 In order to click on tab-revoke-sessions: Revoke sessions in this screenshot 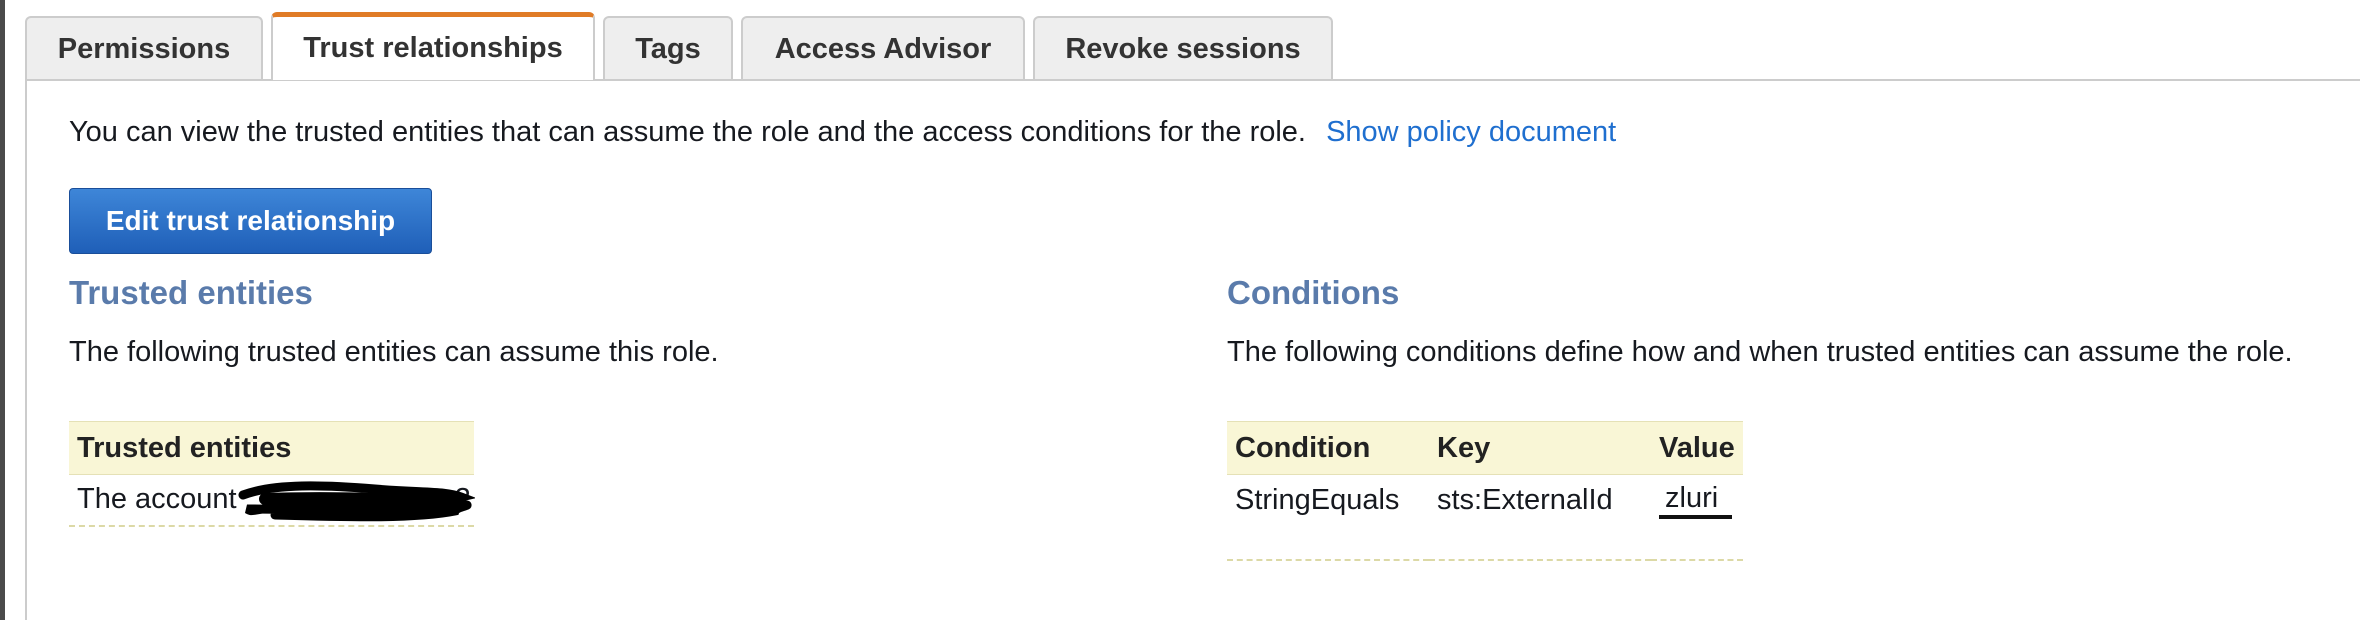, I will do `click(1183, 48)`.